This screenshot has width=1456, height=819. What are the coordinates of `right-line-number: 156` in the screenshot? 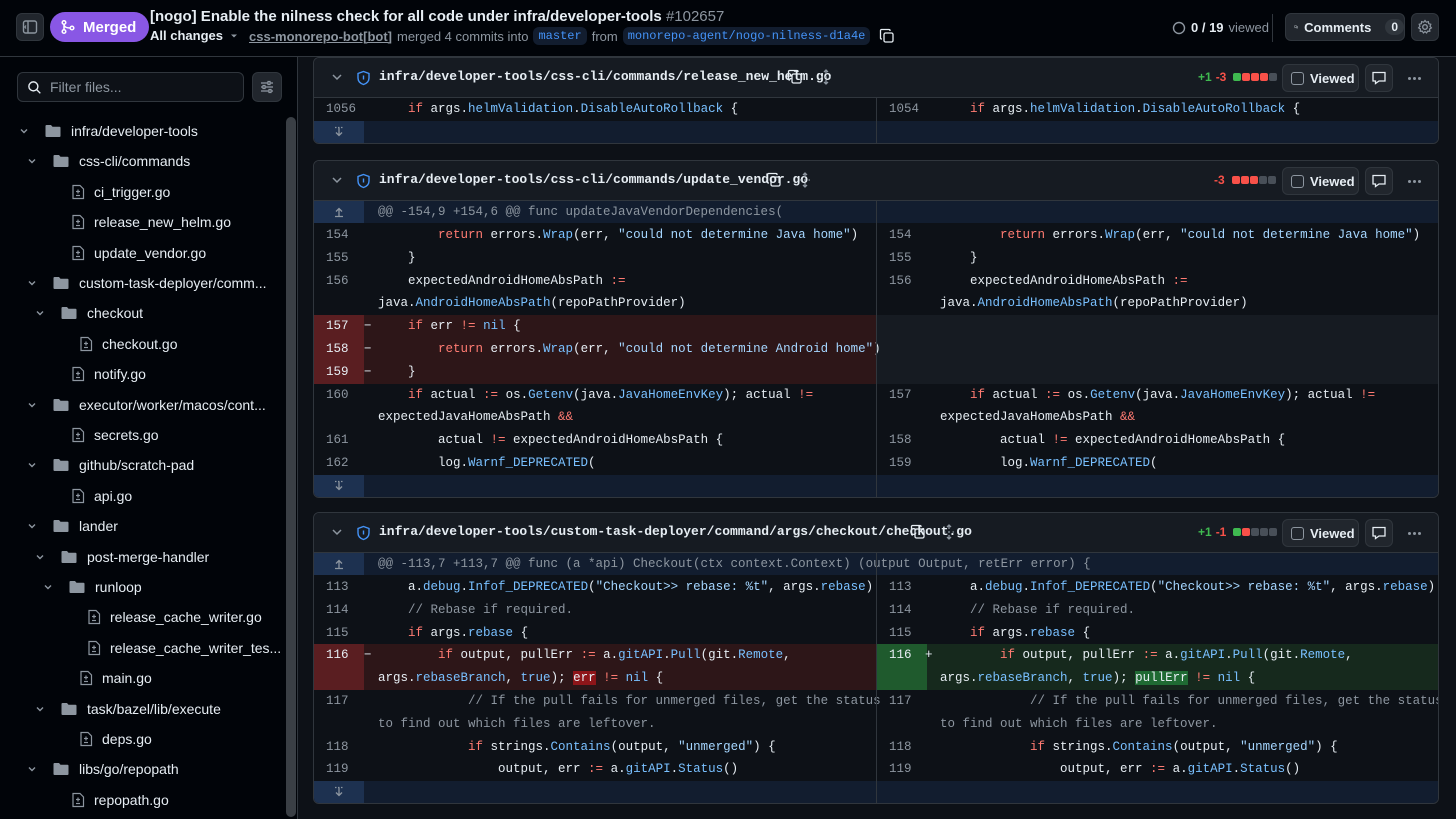 It's located at (902, 293).